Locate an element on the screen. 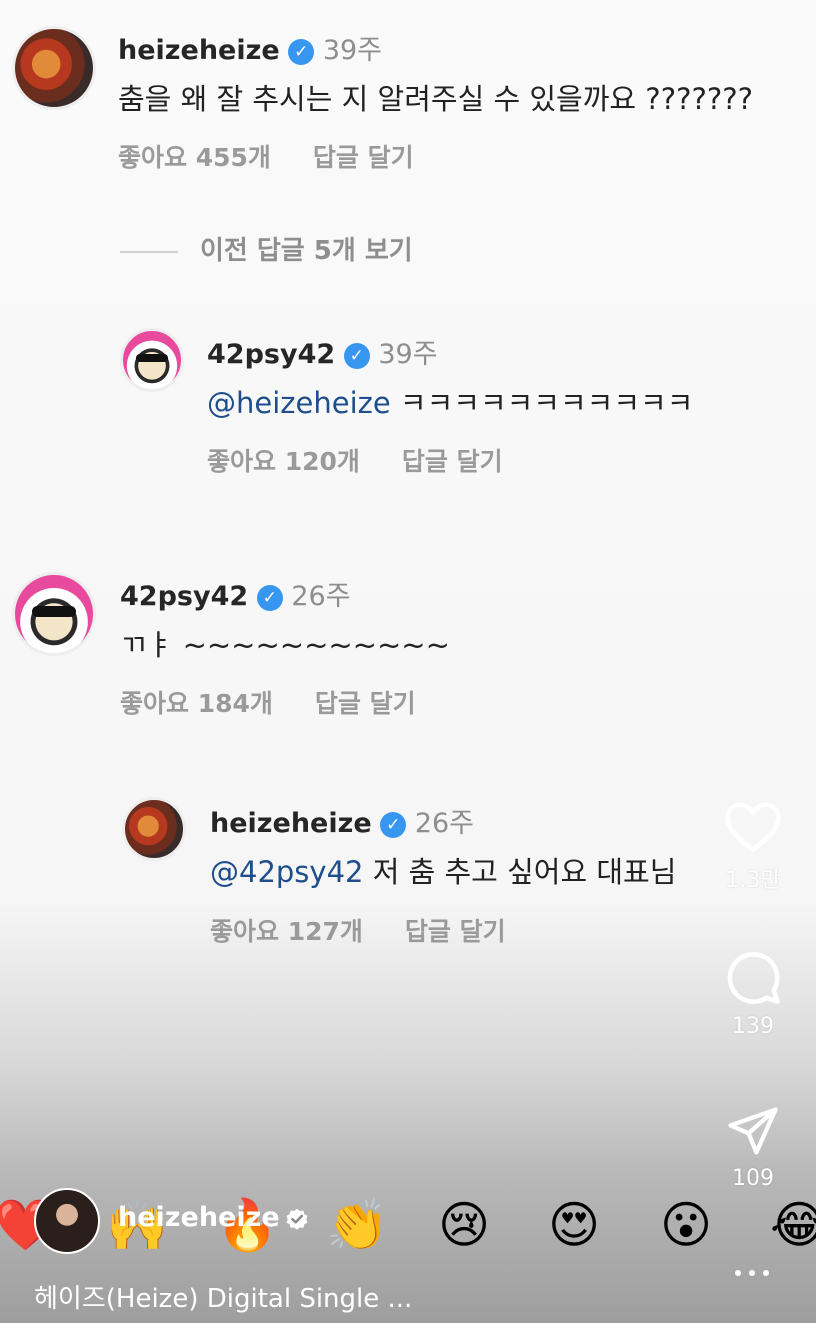  like-button: 1.3만 is located at coordinates (753, 847).